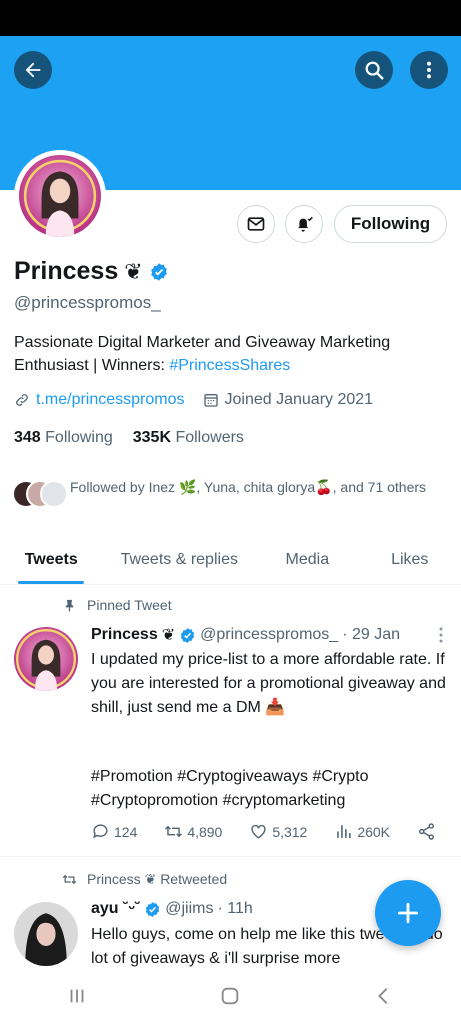 This screenshot has height=1024, width=461. I want to click on retweet-icon, so click(69, 879).